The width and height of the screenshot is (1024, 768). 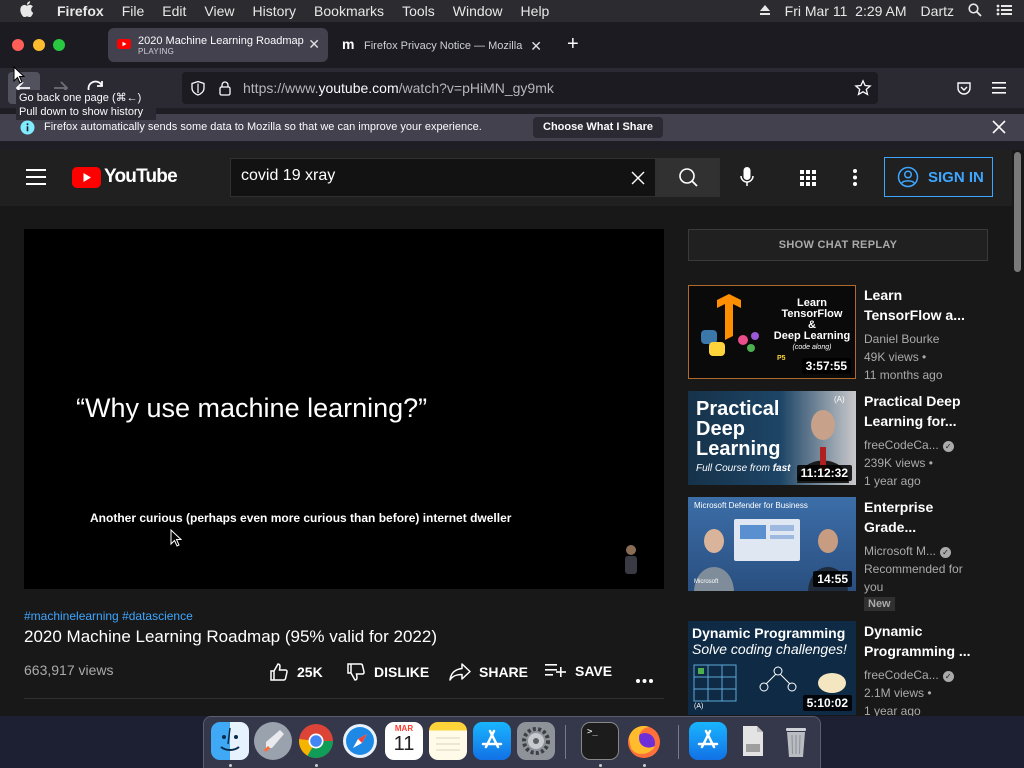 What do you see at coordinates (600, 741) in the screenshot?
I see `terminal-icon: >_` at bounding box center [600, 741].